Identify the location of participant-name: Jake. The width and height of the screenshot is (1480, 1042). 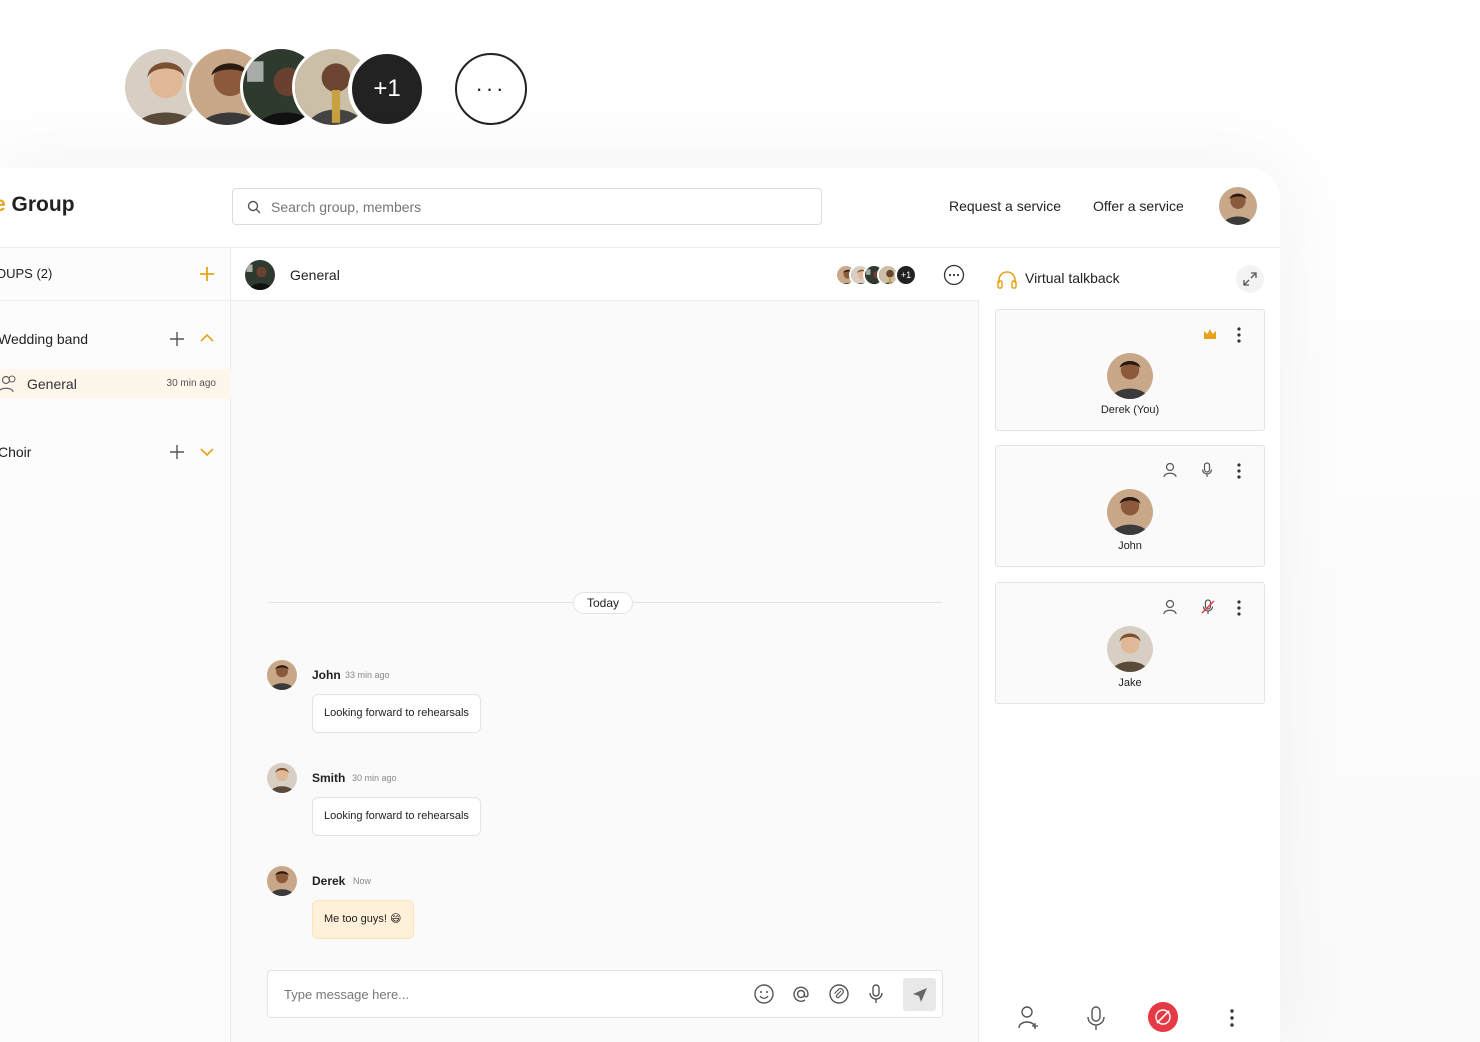
(1130, 683).